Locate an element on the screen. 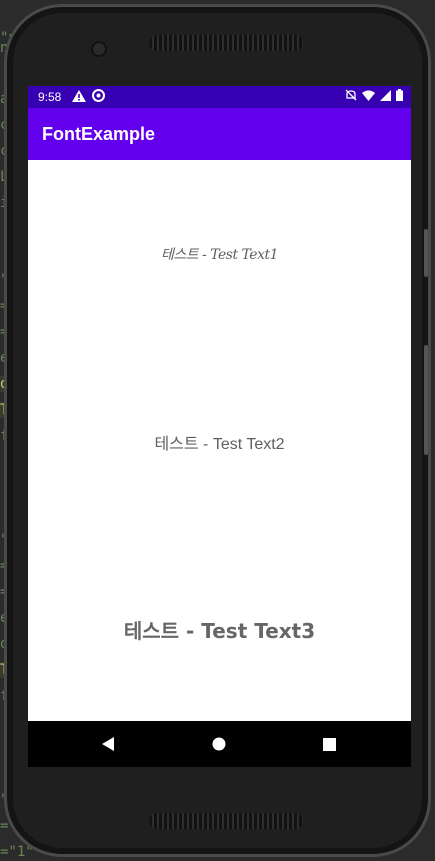 The image size is (435, 861). back-icon is located at coordinates (108, 744).